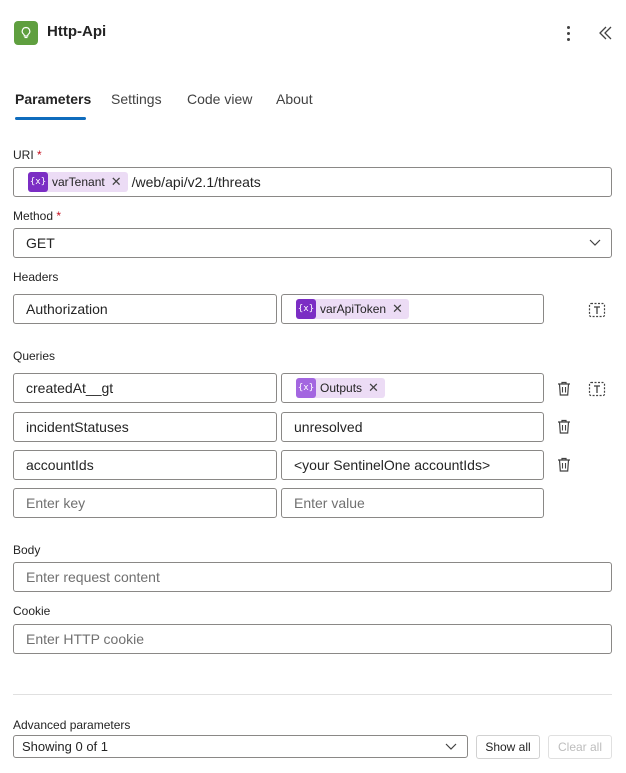 The image size is (626, 773). I want to click on token-outputs: {x} Outputs ✕, so click(340, 388).